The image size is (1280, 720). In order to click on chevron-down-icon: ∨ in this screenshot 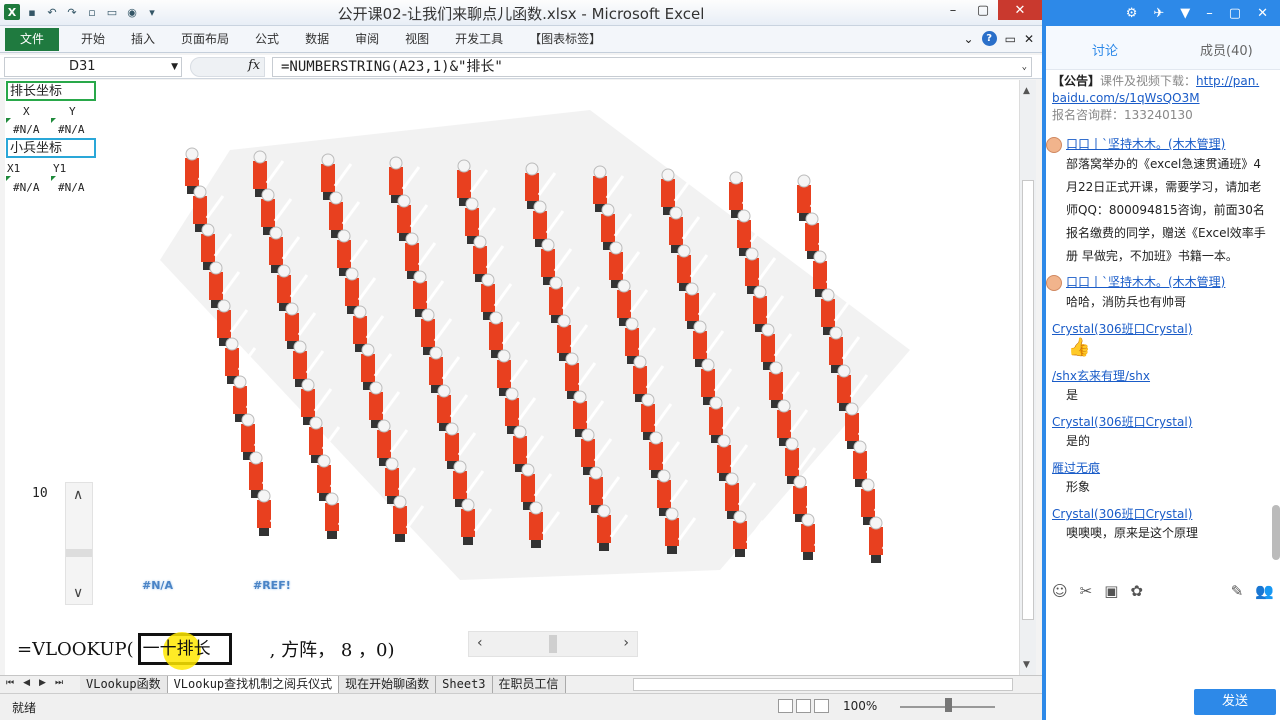, I will do `click(78, 593)`.